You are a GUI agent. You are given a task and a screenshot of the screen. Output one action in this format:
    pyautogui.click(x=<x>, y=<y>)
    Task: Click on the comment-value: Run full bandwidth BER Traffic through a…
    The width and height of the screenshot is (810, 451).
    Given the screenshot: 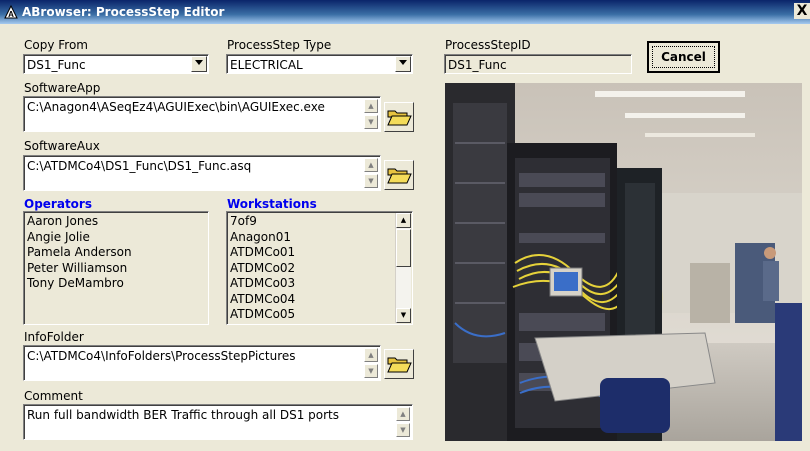 What is the action you would take?
    pyautogui.click(x=183, y=415)
    